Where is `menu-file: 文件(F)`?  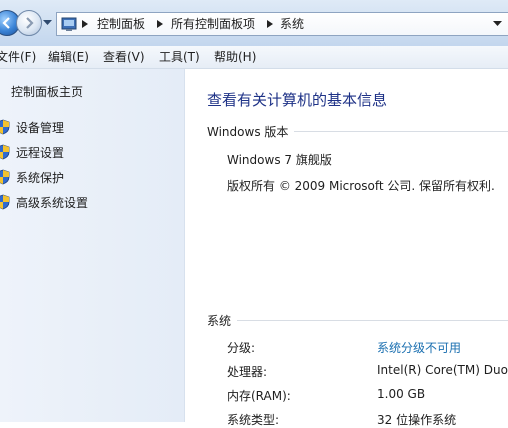 menu-file: 文件(F) is located at coordinates (18, 57).